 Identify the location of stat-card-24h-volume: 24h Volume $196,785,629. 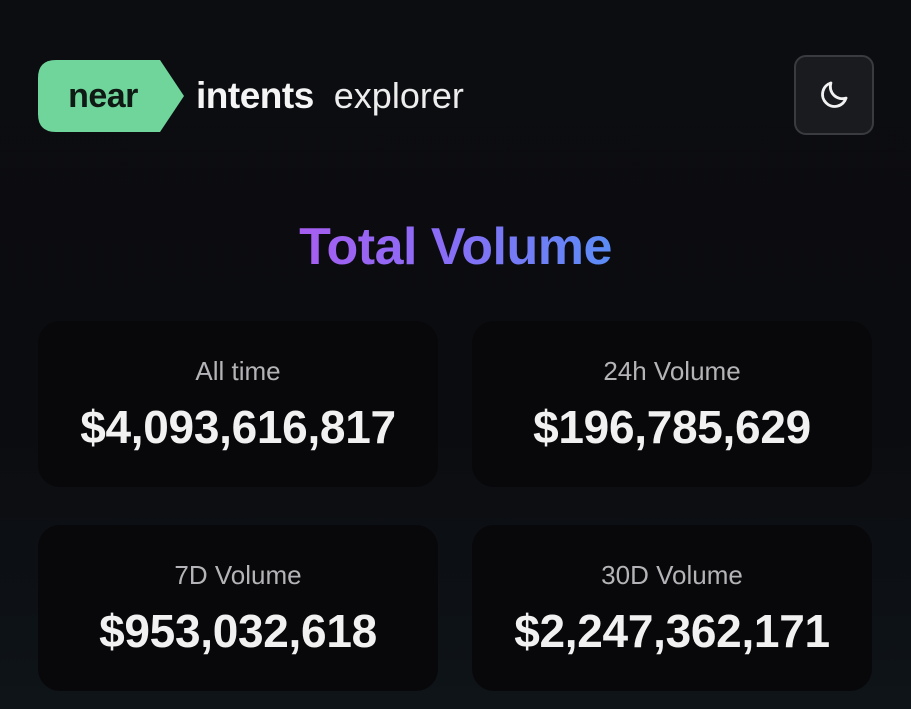
(672, 404).